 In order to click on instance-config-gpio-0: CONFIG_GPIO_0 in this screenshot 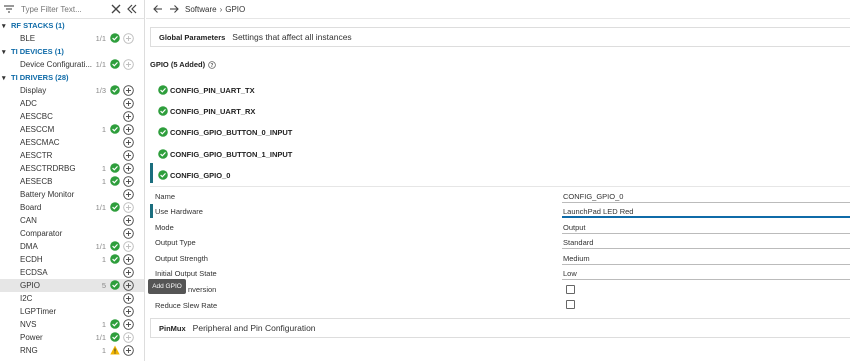, I will do `click(194, 175)`.